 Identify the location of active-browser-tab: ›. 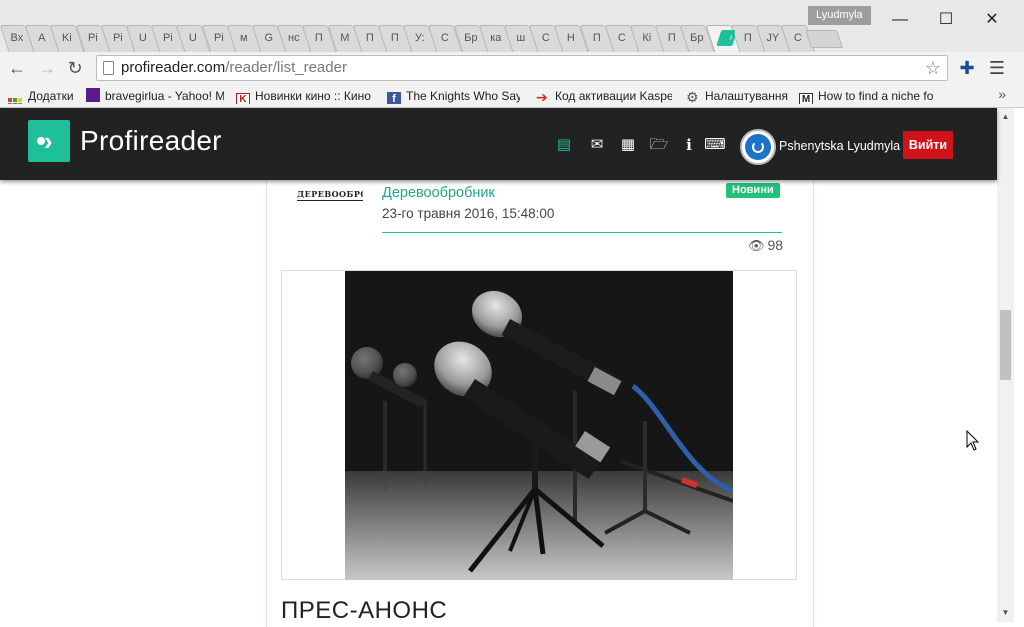
(722, 38).